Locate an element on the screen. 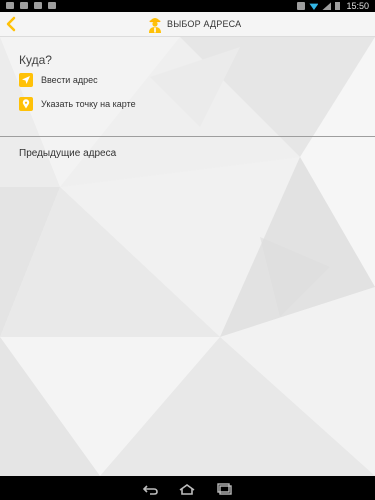 The width and height of the screenshot is (375, 500). navigation-arrow-icon is located at coordinates (26, 80).